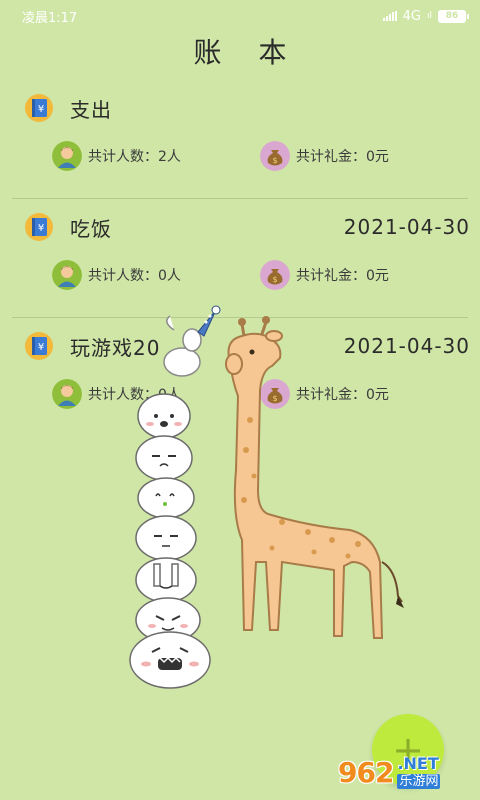 The width and height of the screenshot is (480, 800). What do you see at coordinates (406, 227) in the screenshot?
I see `entry-date: 2021-04-30` at bounding box center [406, 227].